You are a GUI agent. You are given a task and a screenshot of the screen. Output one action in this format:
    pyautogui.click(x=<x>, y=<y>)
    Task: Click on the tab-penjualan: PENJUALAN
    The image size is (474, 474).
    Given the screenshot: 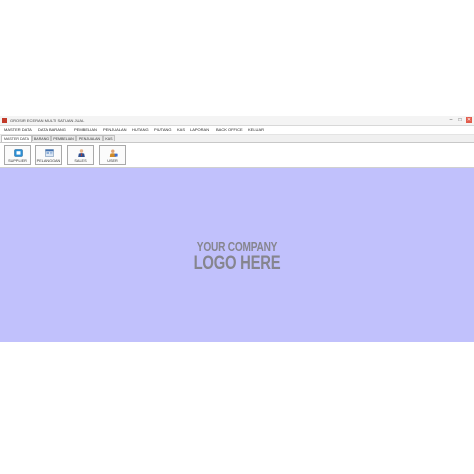 What is the action you would take?
    pyautogui.click(x=89, y=138)
    